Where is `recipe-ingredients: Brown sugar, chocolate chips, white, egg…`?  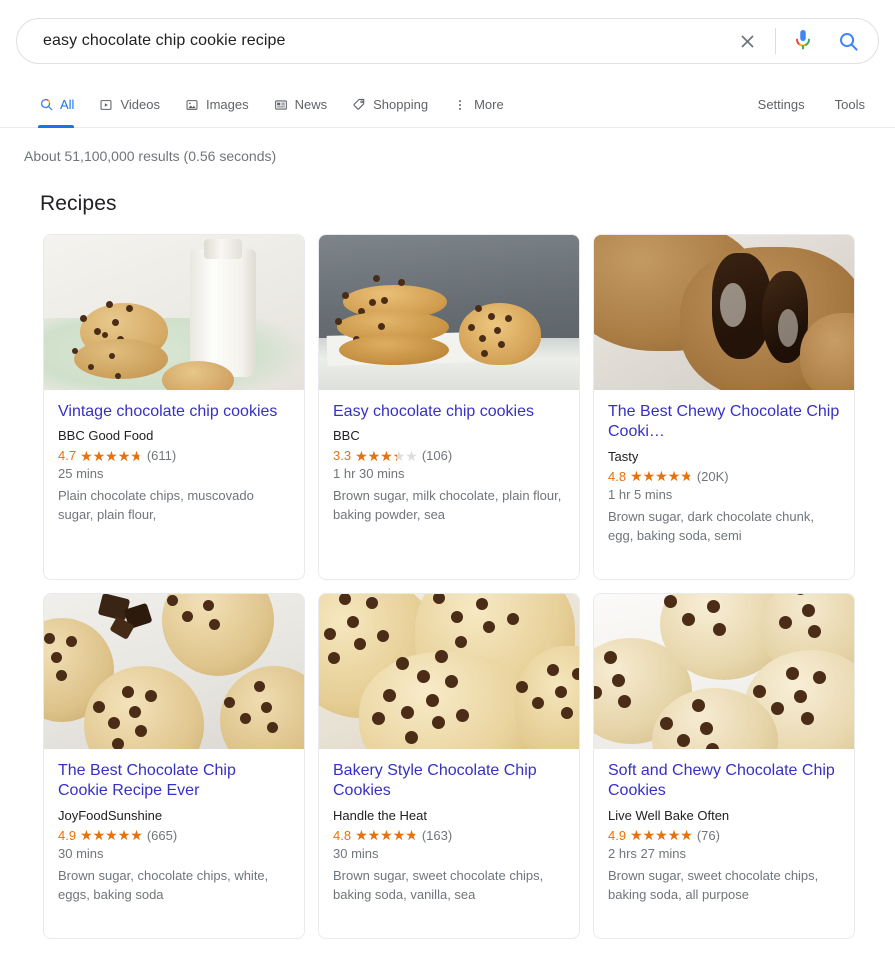
recipe-ingredients: Brown sugar, chocolate chips, white, egg… is located at coordinates (163, 884).